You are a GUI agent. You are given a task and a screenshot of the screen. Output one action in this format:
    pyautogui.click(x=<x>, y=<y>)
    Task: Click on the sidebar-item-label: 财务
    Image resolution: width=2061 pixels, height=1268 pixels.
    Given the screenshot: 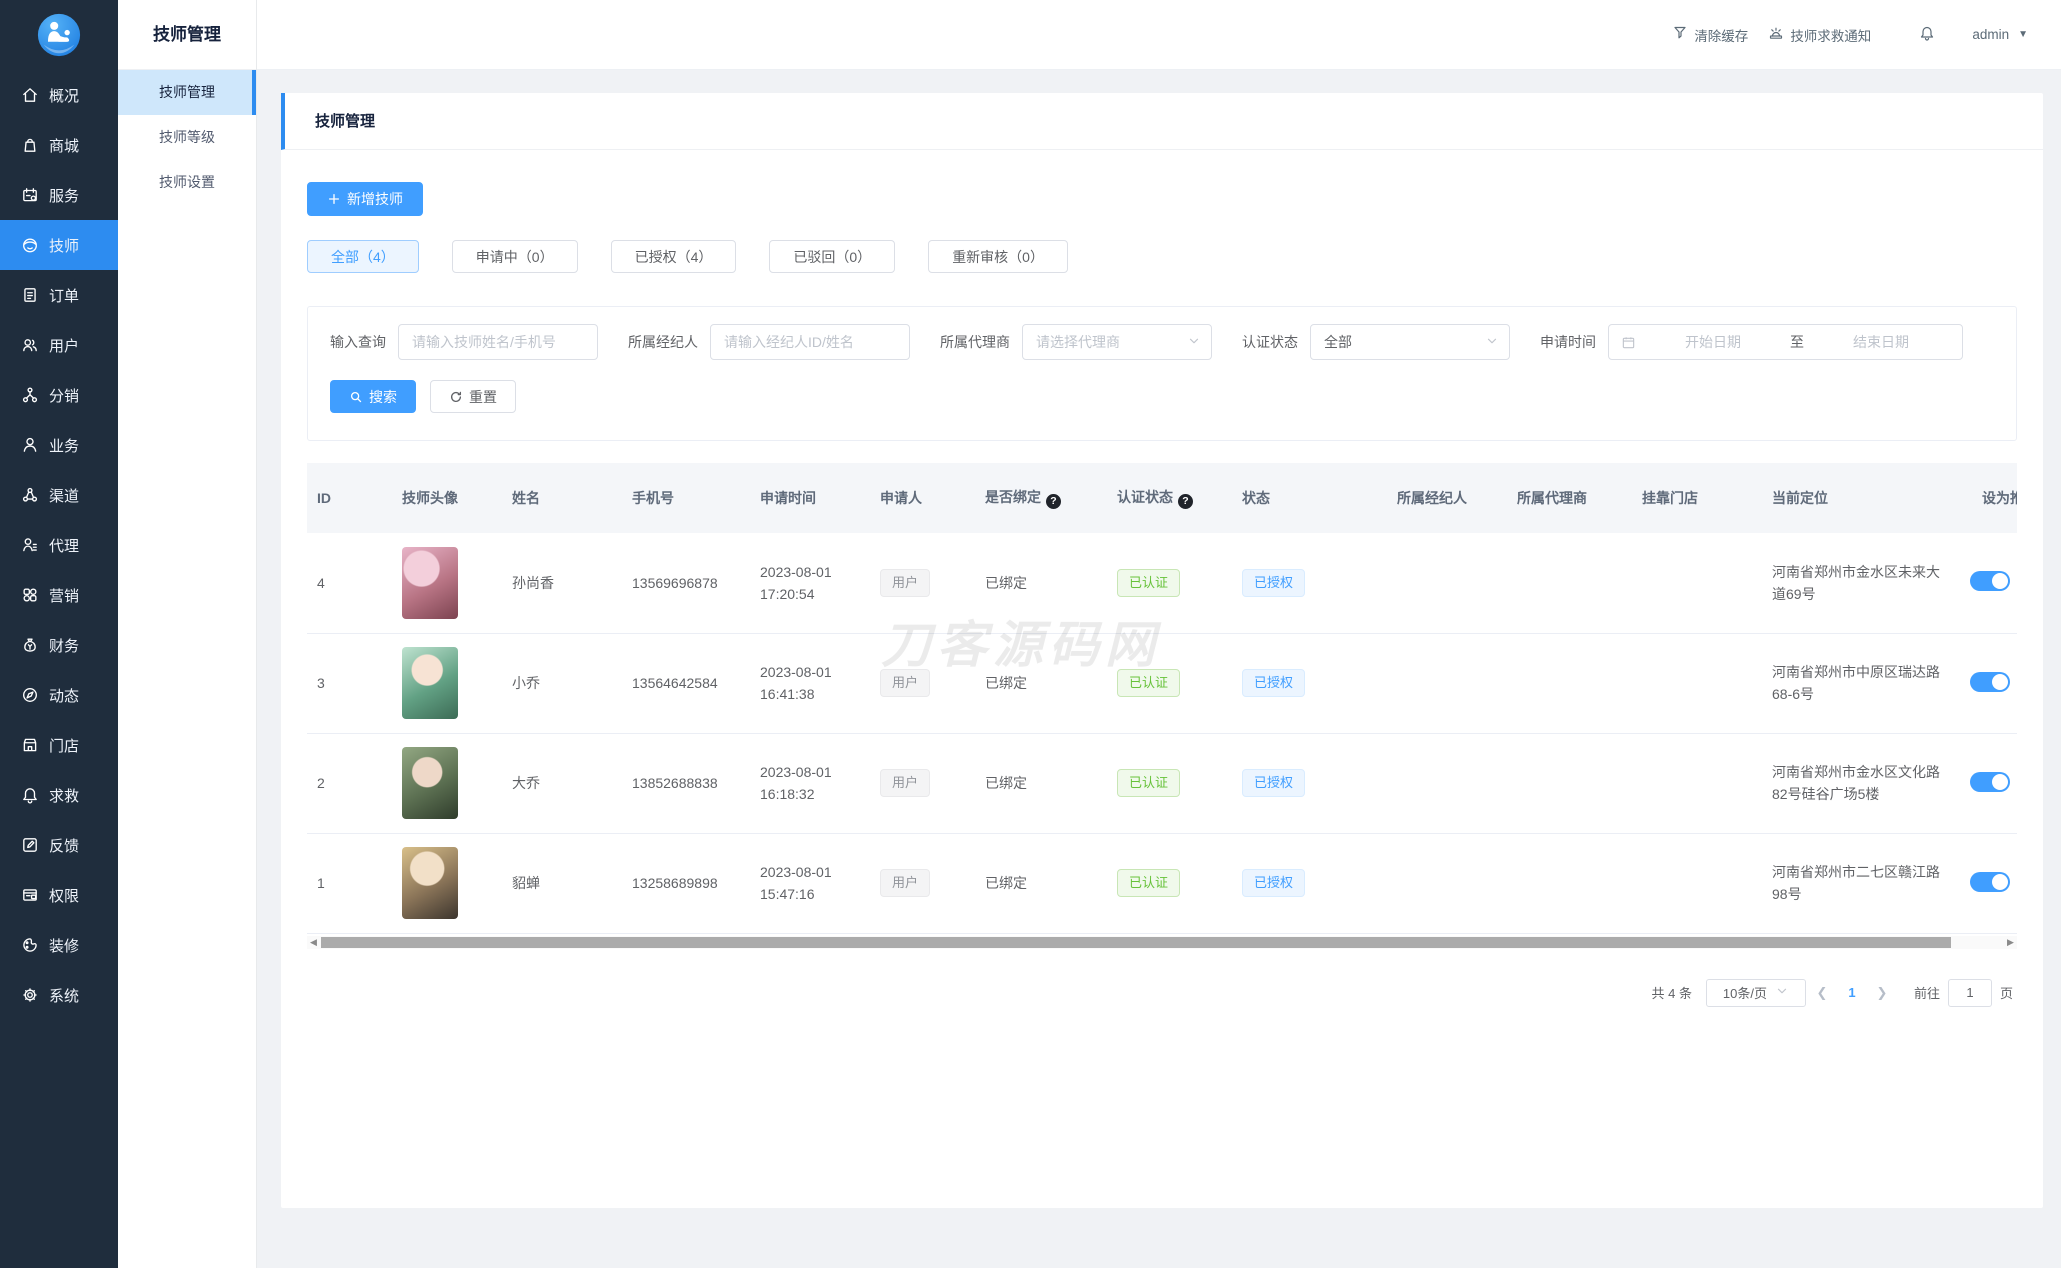 What is the action you would take?
    pyautogui.click(x=64, y=646)
    